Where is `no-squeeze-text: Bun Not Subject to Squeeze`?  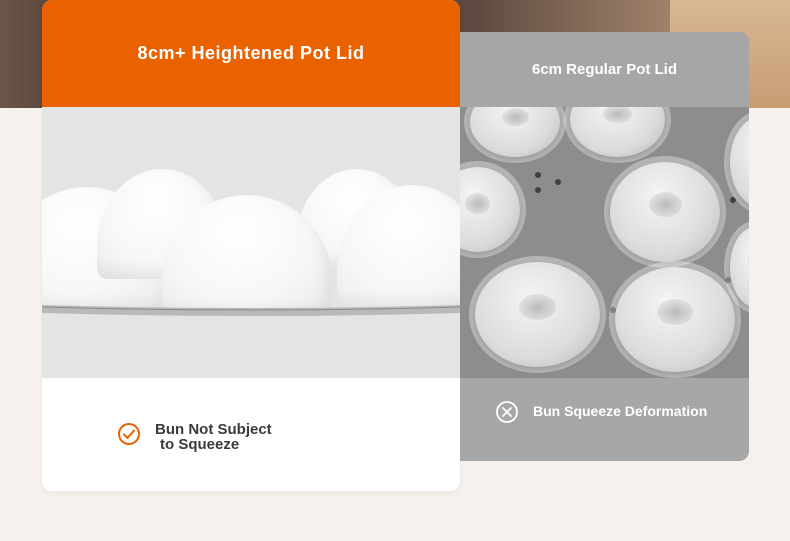 no-squeeze-text: Bun Not Subject to Squeeze is located at coordinates (213, 437).